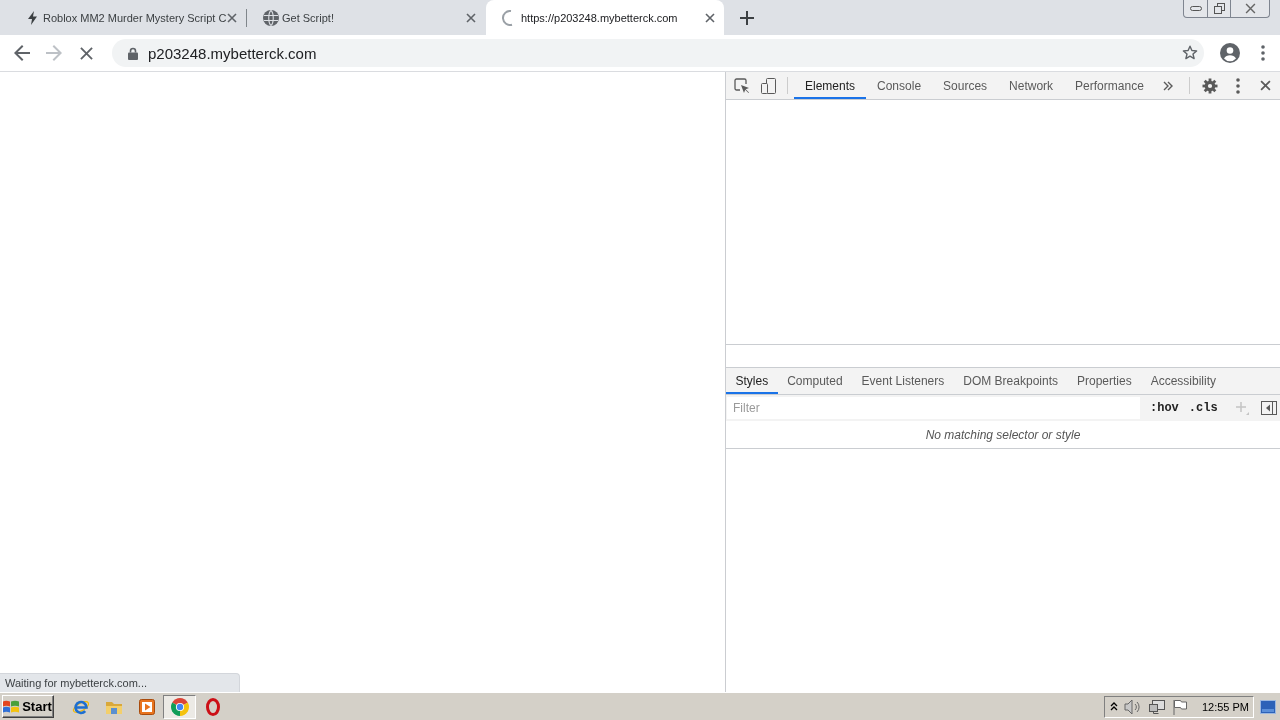  What do you see at coordinates (1109, 85) in the screenshot?
I see `devtools-tab: Performance` at bounding box center [1109, 85].